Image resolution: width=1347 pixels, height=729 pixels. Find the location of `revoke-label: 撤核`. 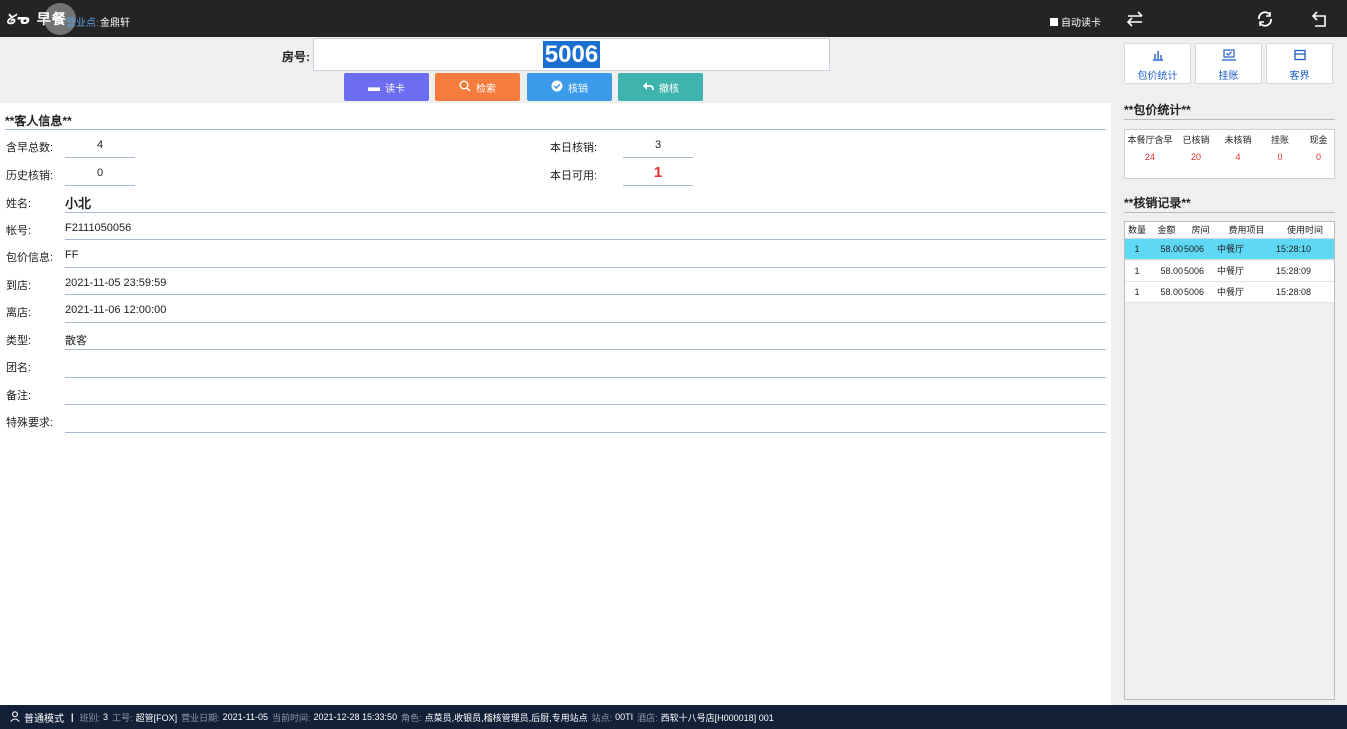

revoke-label: 撤核 is located at coordinates (669, 89).